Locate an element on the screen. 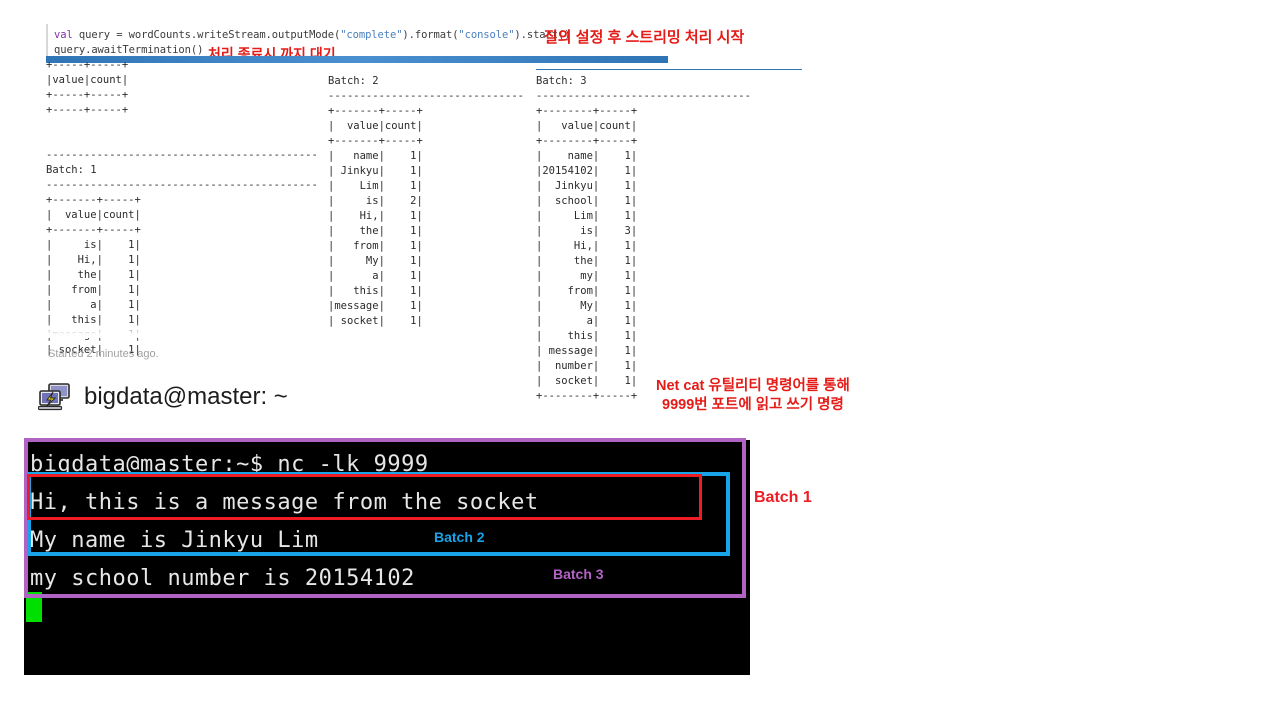  remote-desktop-icon is located at coordinates (55, 397).